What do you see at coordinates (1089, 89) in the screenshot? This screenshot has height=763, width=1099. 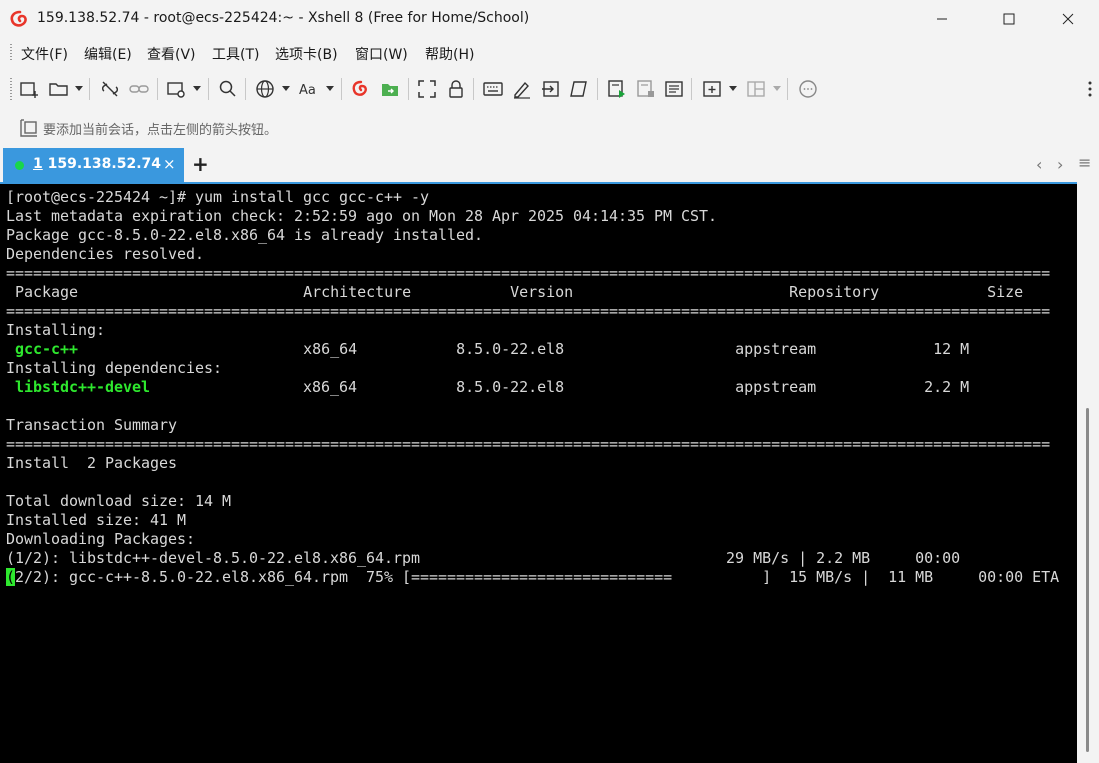 I see `more-options-icon` at bounding box center [1089, 89].